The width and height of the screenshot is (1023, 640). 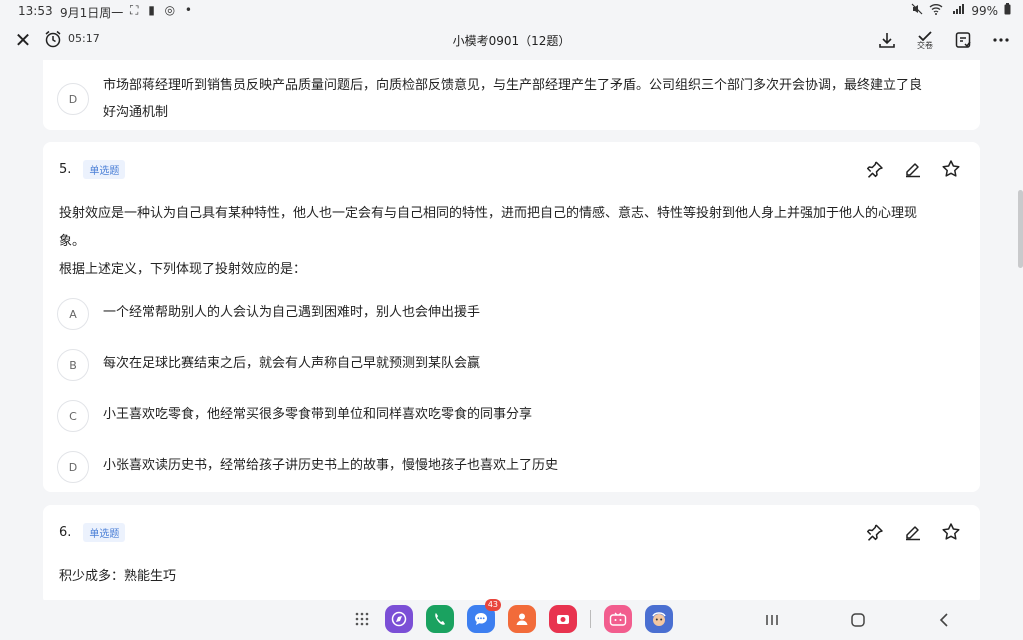 What do you see at coordinates (659, 619) in the screenshot?
I see `game-app-icon` at bounding box center [659, 619].